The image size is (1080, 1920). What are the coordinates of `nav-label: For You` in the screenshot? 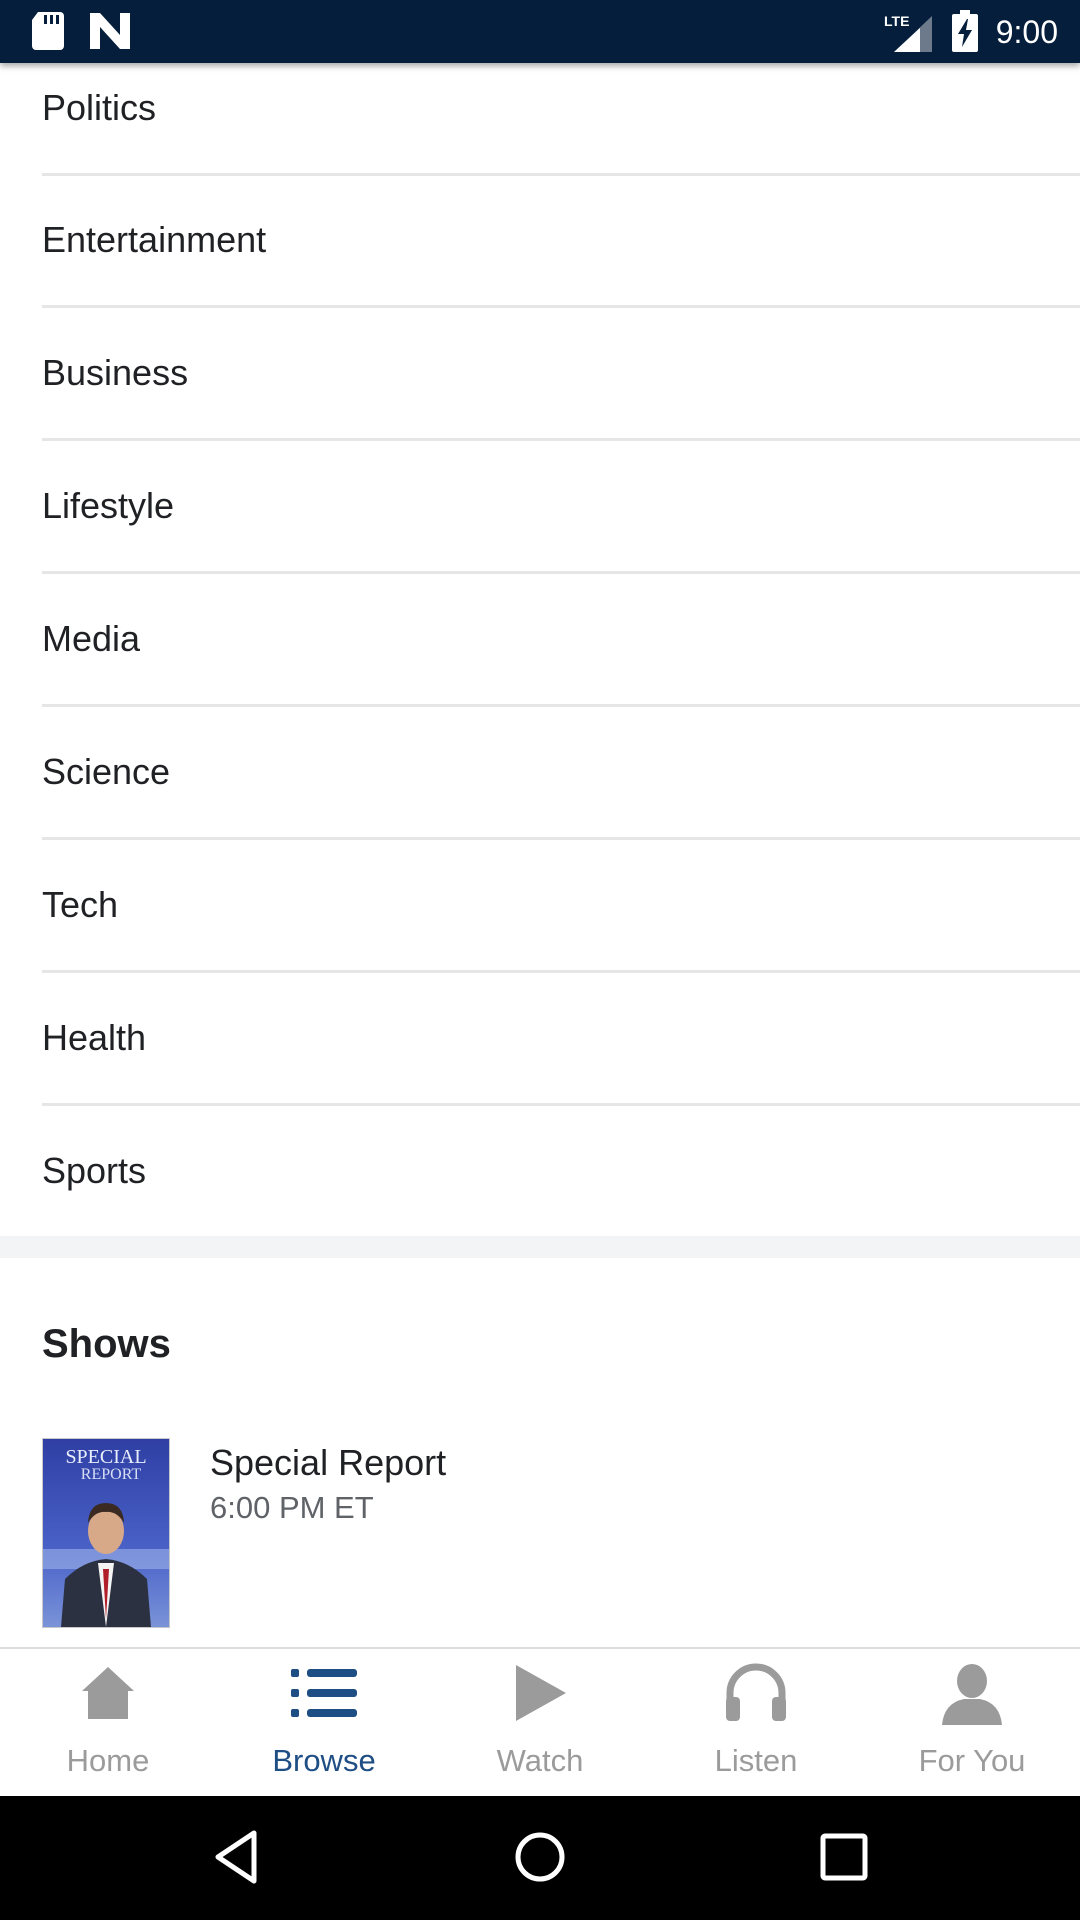 It's located at (972, 1760).